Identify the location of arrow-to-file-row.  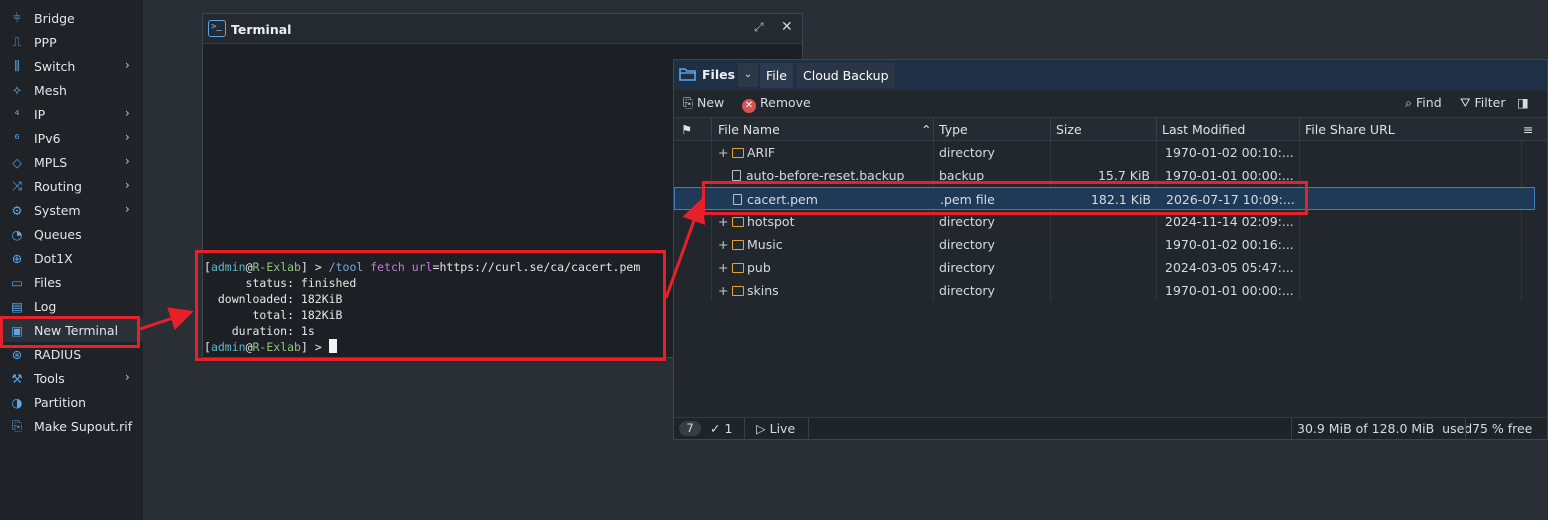
(685, 248).